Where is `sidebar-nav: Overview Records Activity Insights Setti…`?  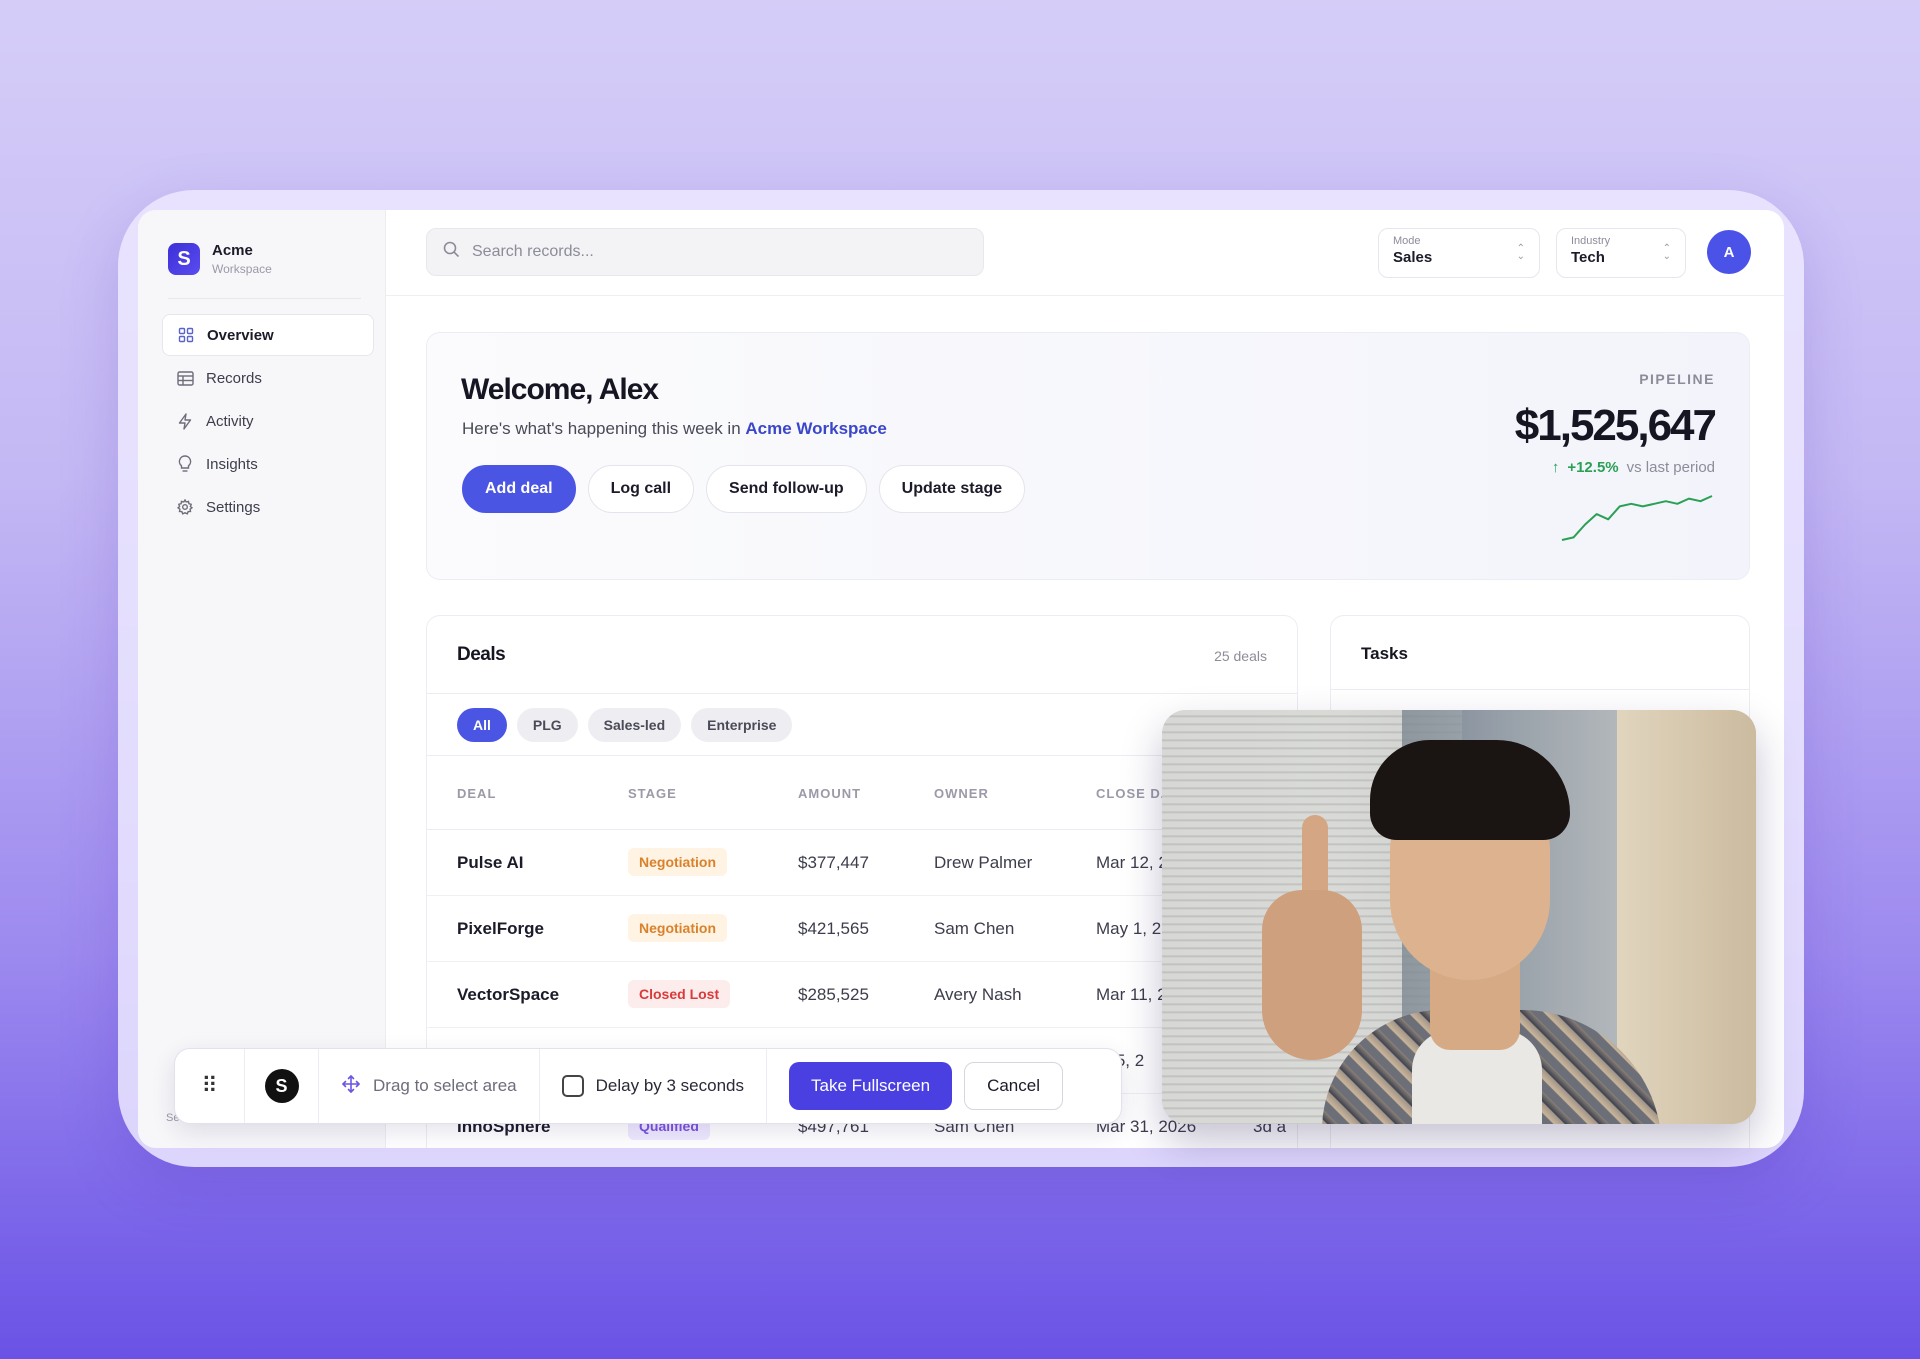
sidebar-nav: Overview Records Activity Insights Setti… is located at coordinates (268, 421).